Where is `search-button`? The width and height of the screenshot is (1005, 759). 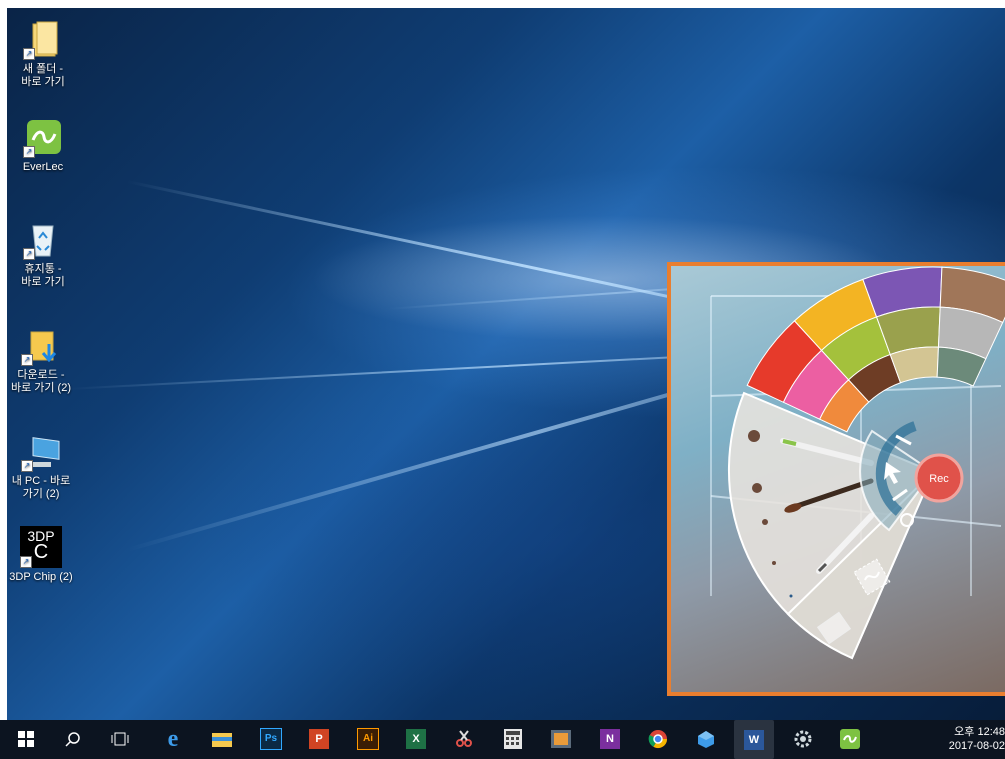 search-button is located at coordinates (73, 739).